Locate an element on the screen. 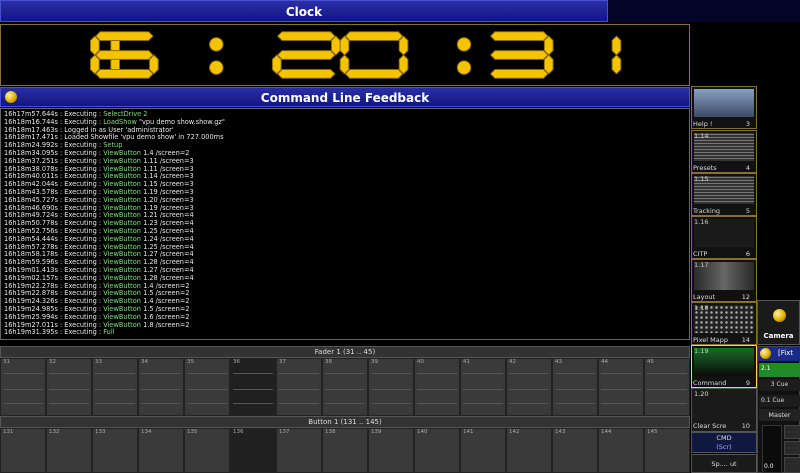 This screenshot has height=473, width=800. feedback-time: 16h18m34.095s is located at coordinates (31, 152).